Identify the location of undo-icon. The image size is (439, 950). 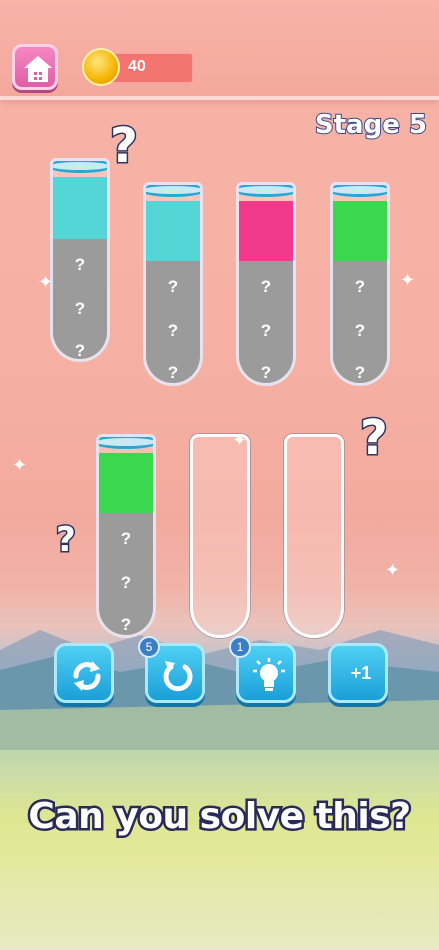
(178, 676).